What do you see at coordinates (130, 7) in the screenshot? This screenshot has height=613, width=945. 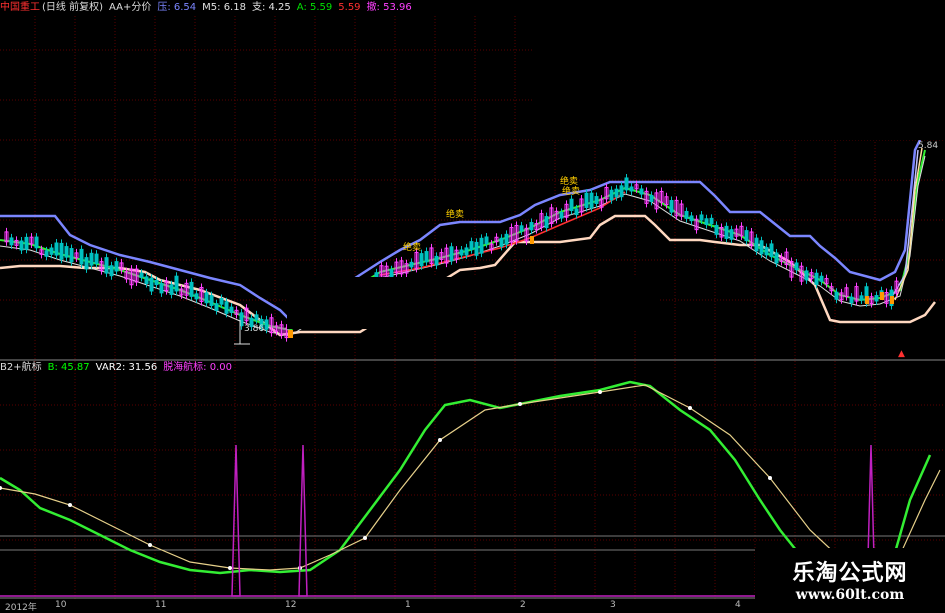 I see `main-indicator-name: AA+分价` at bounding box center [130, 7].